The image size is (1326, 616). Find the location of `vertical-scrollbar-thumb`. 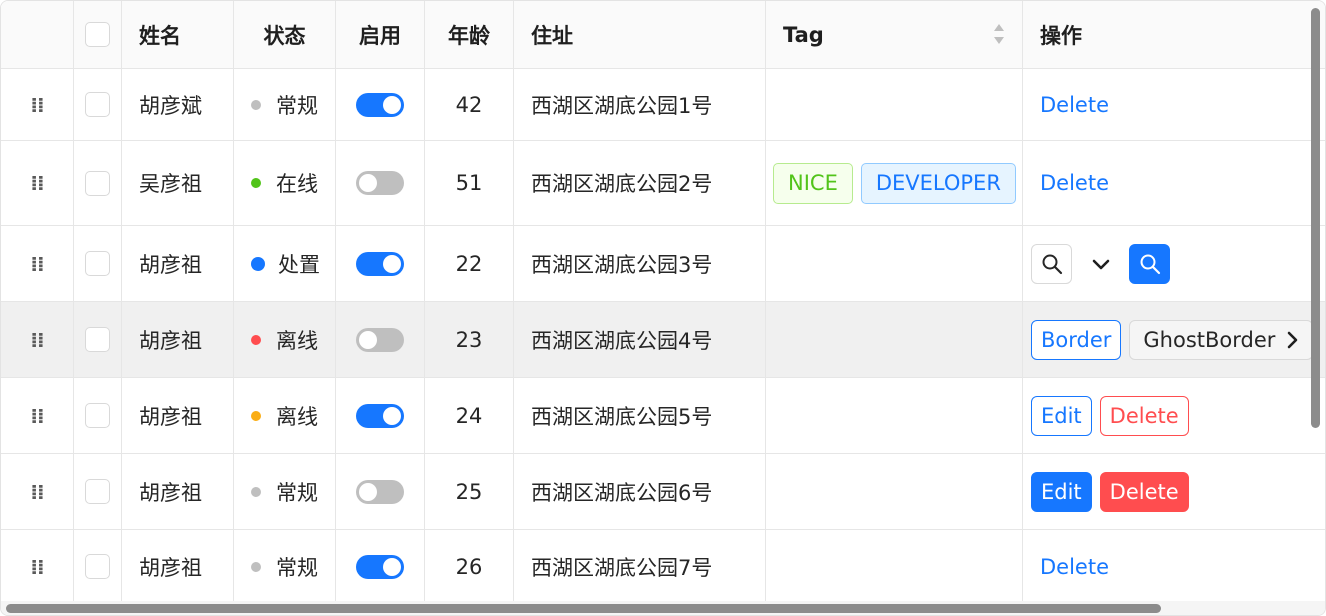

vertical-scrollbar-thumb is located at coordinates (1315, 218).